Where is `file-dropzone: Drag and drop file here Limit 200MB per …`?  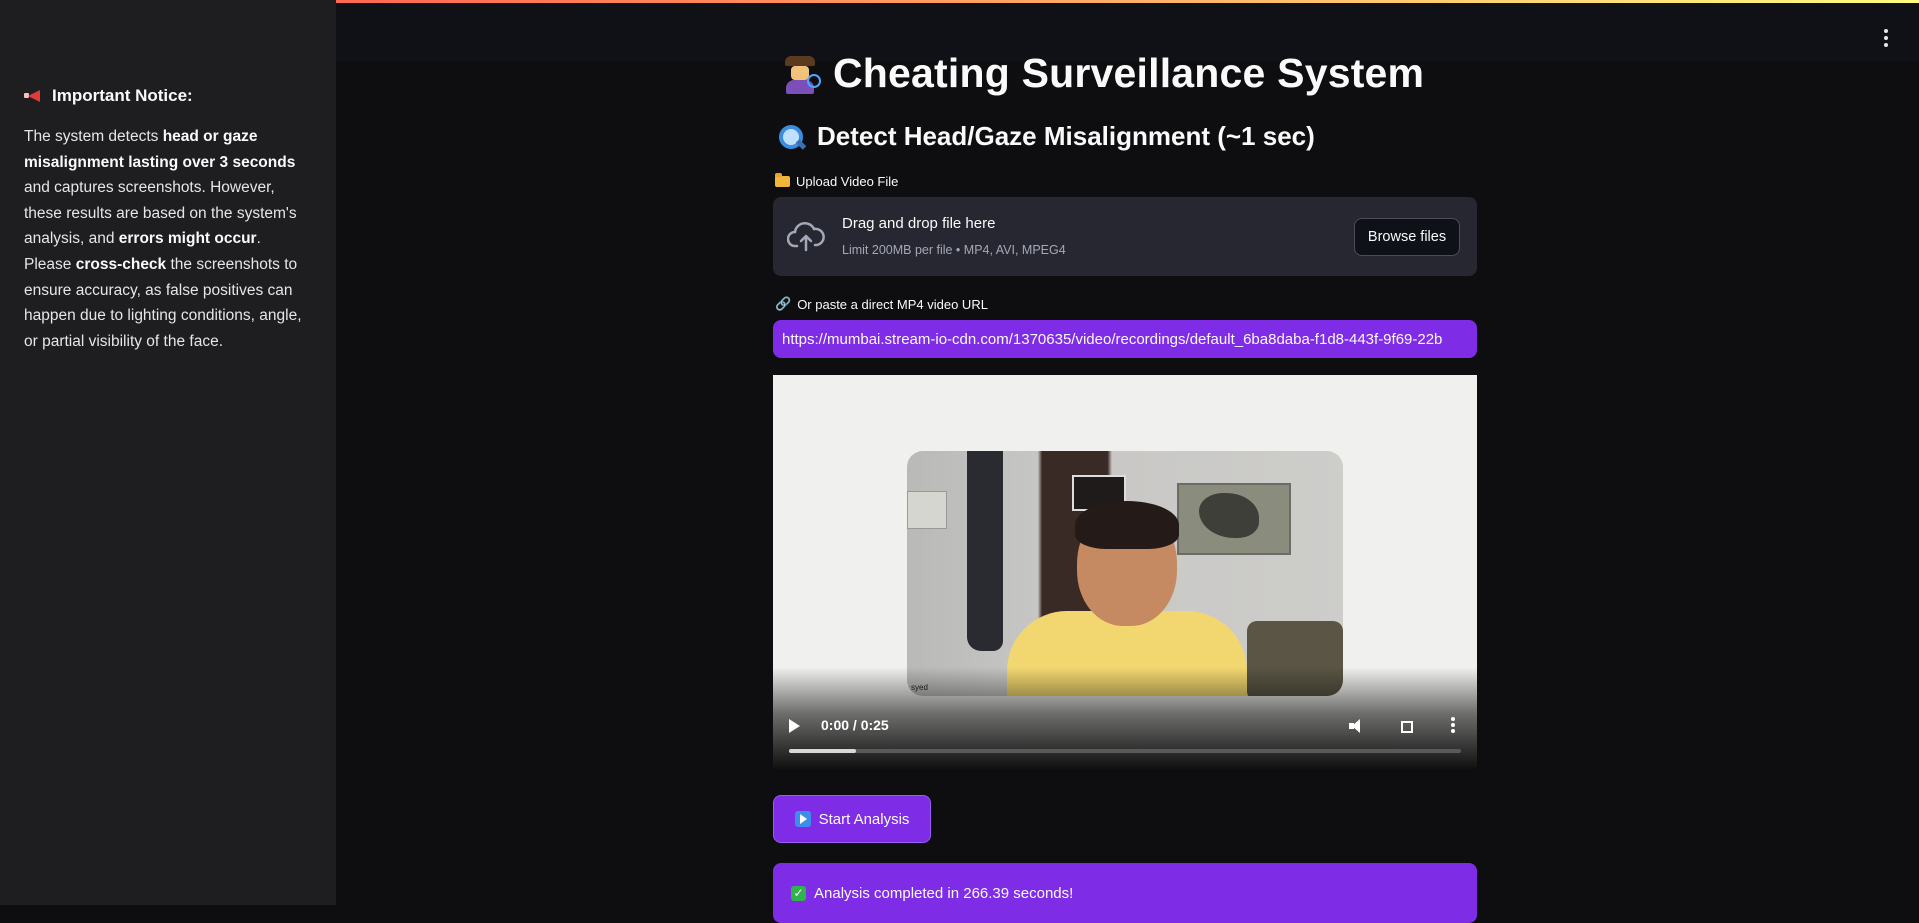
file-dropzone: Drag and drop file here Limit 200MB per … is located at coordinates (1125, 236).